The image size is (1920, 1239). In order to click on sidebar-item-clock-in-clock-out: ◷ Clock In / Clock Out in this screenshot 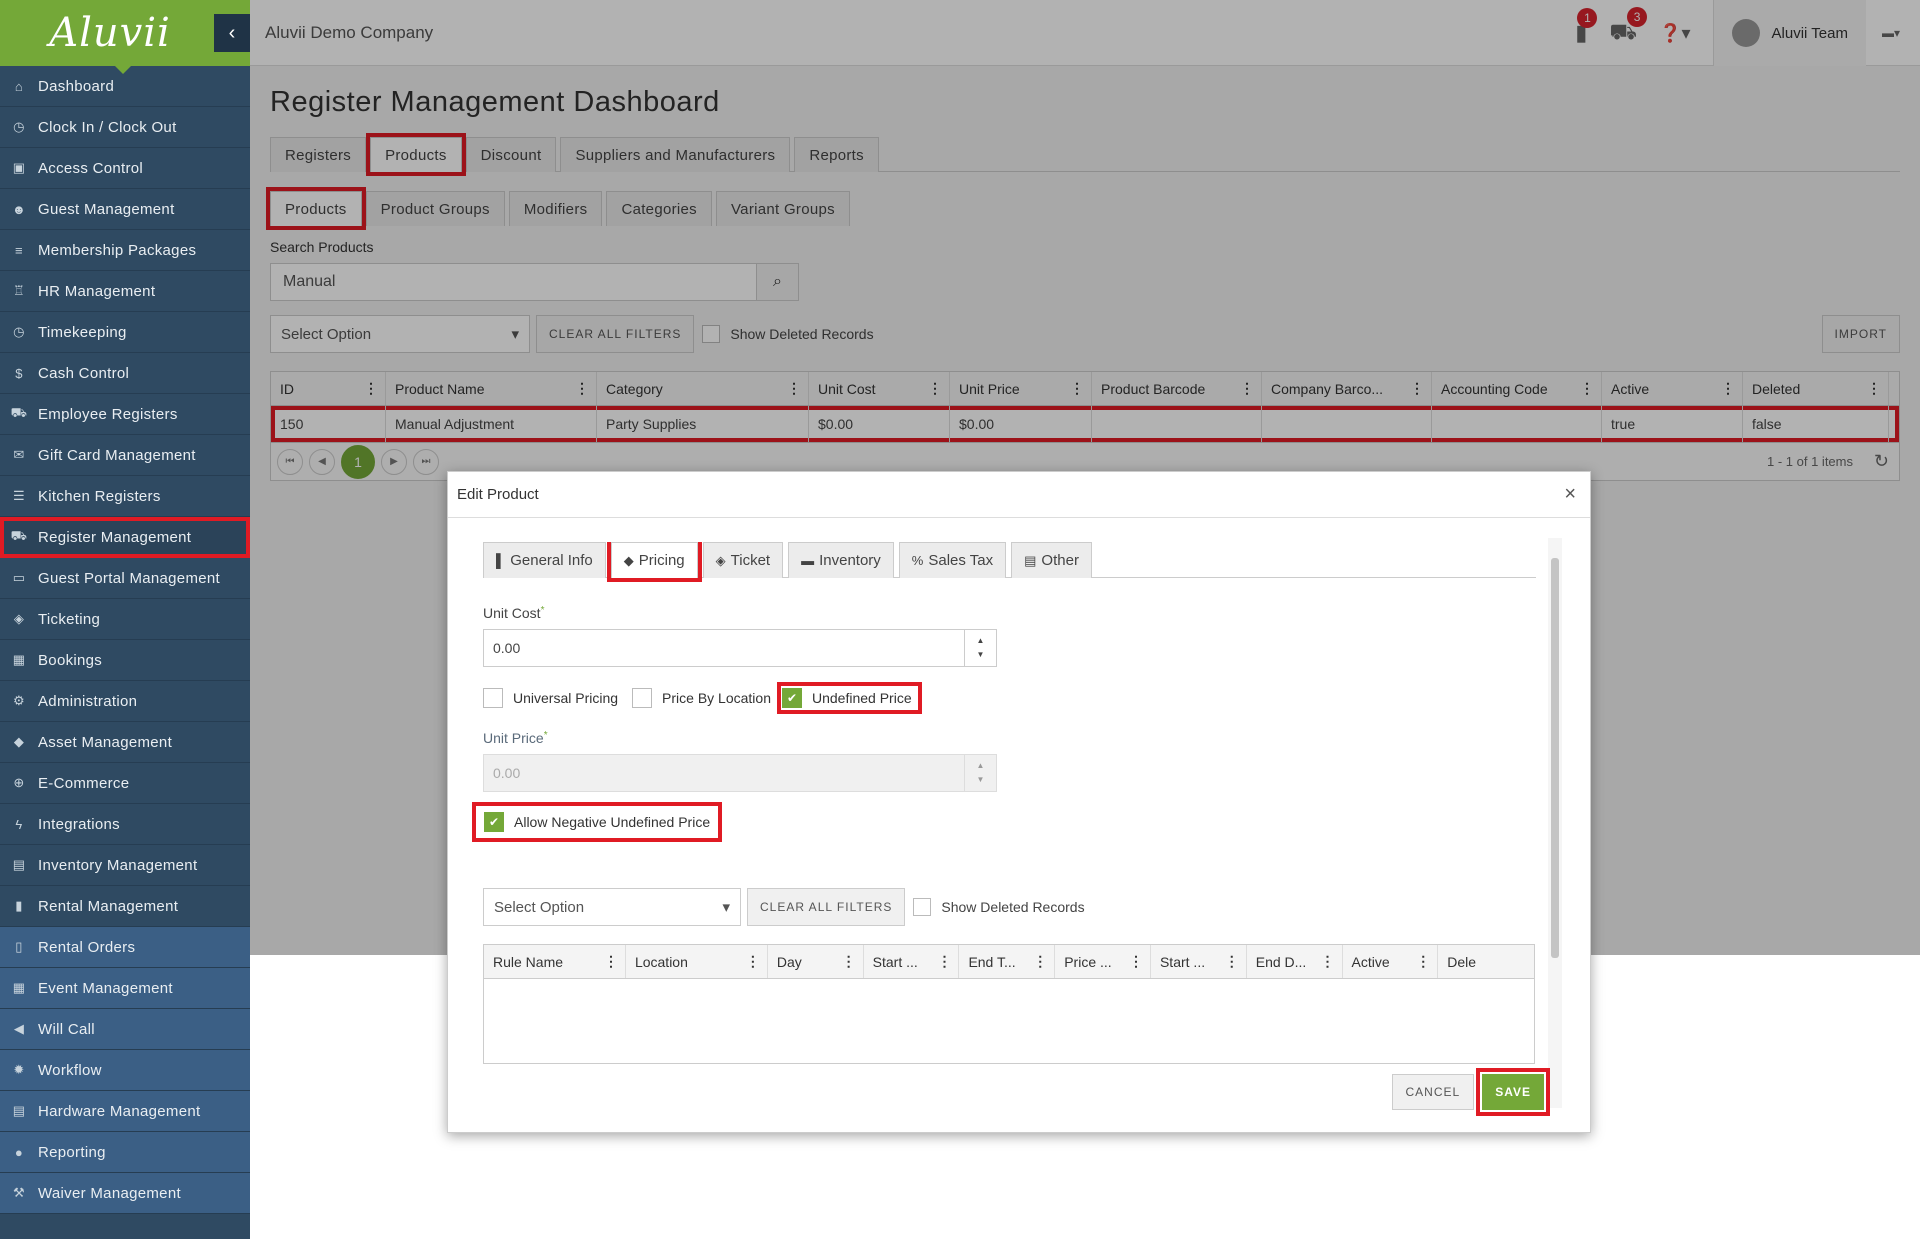, I will do `click(125, 127)`.